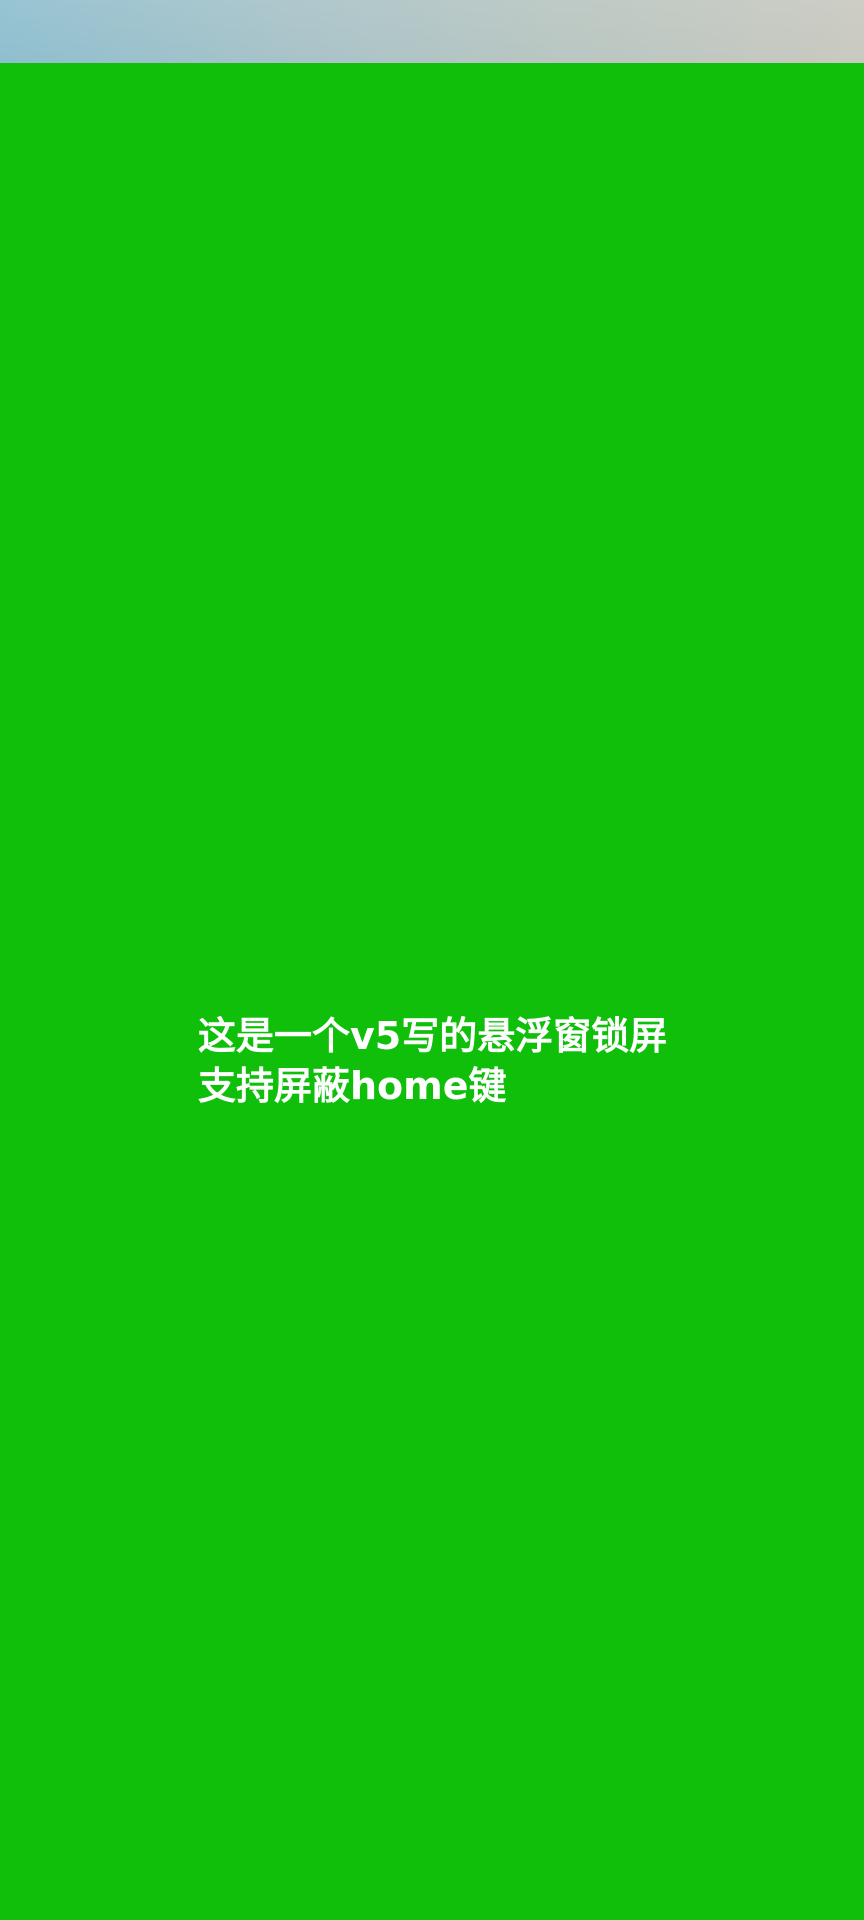  I want to click on lock-message-line-1: 这是一个v5写的悬浮窗锁屏, so click(433, 1036).